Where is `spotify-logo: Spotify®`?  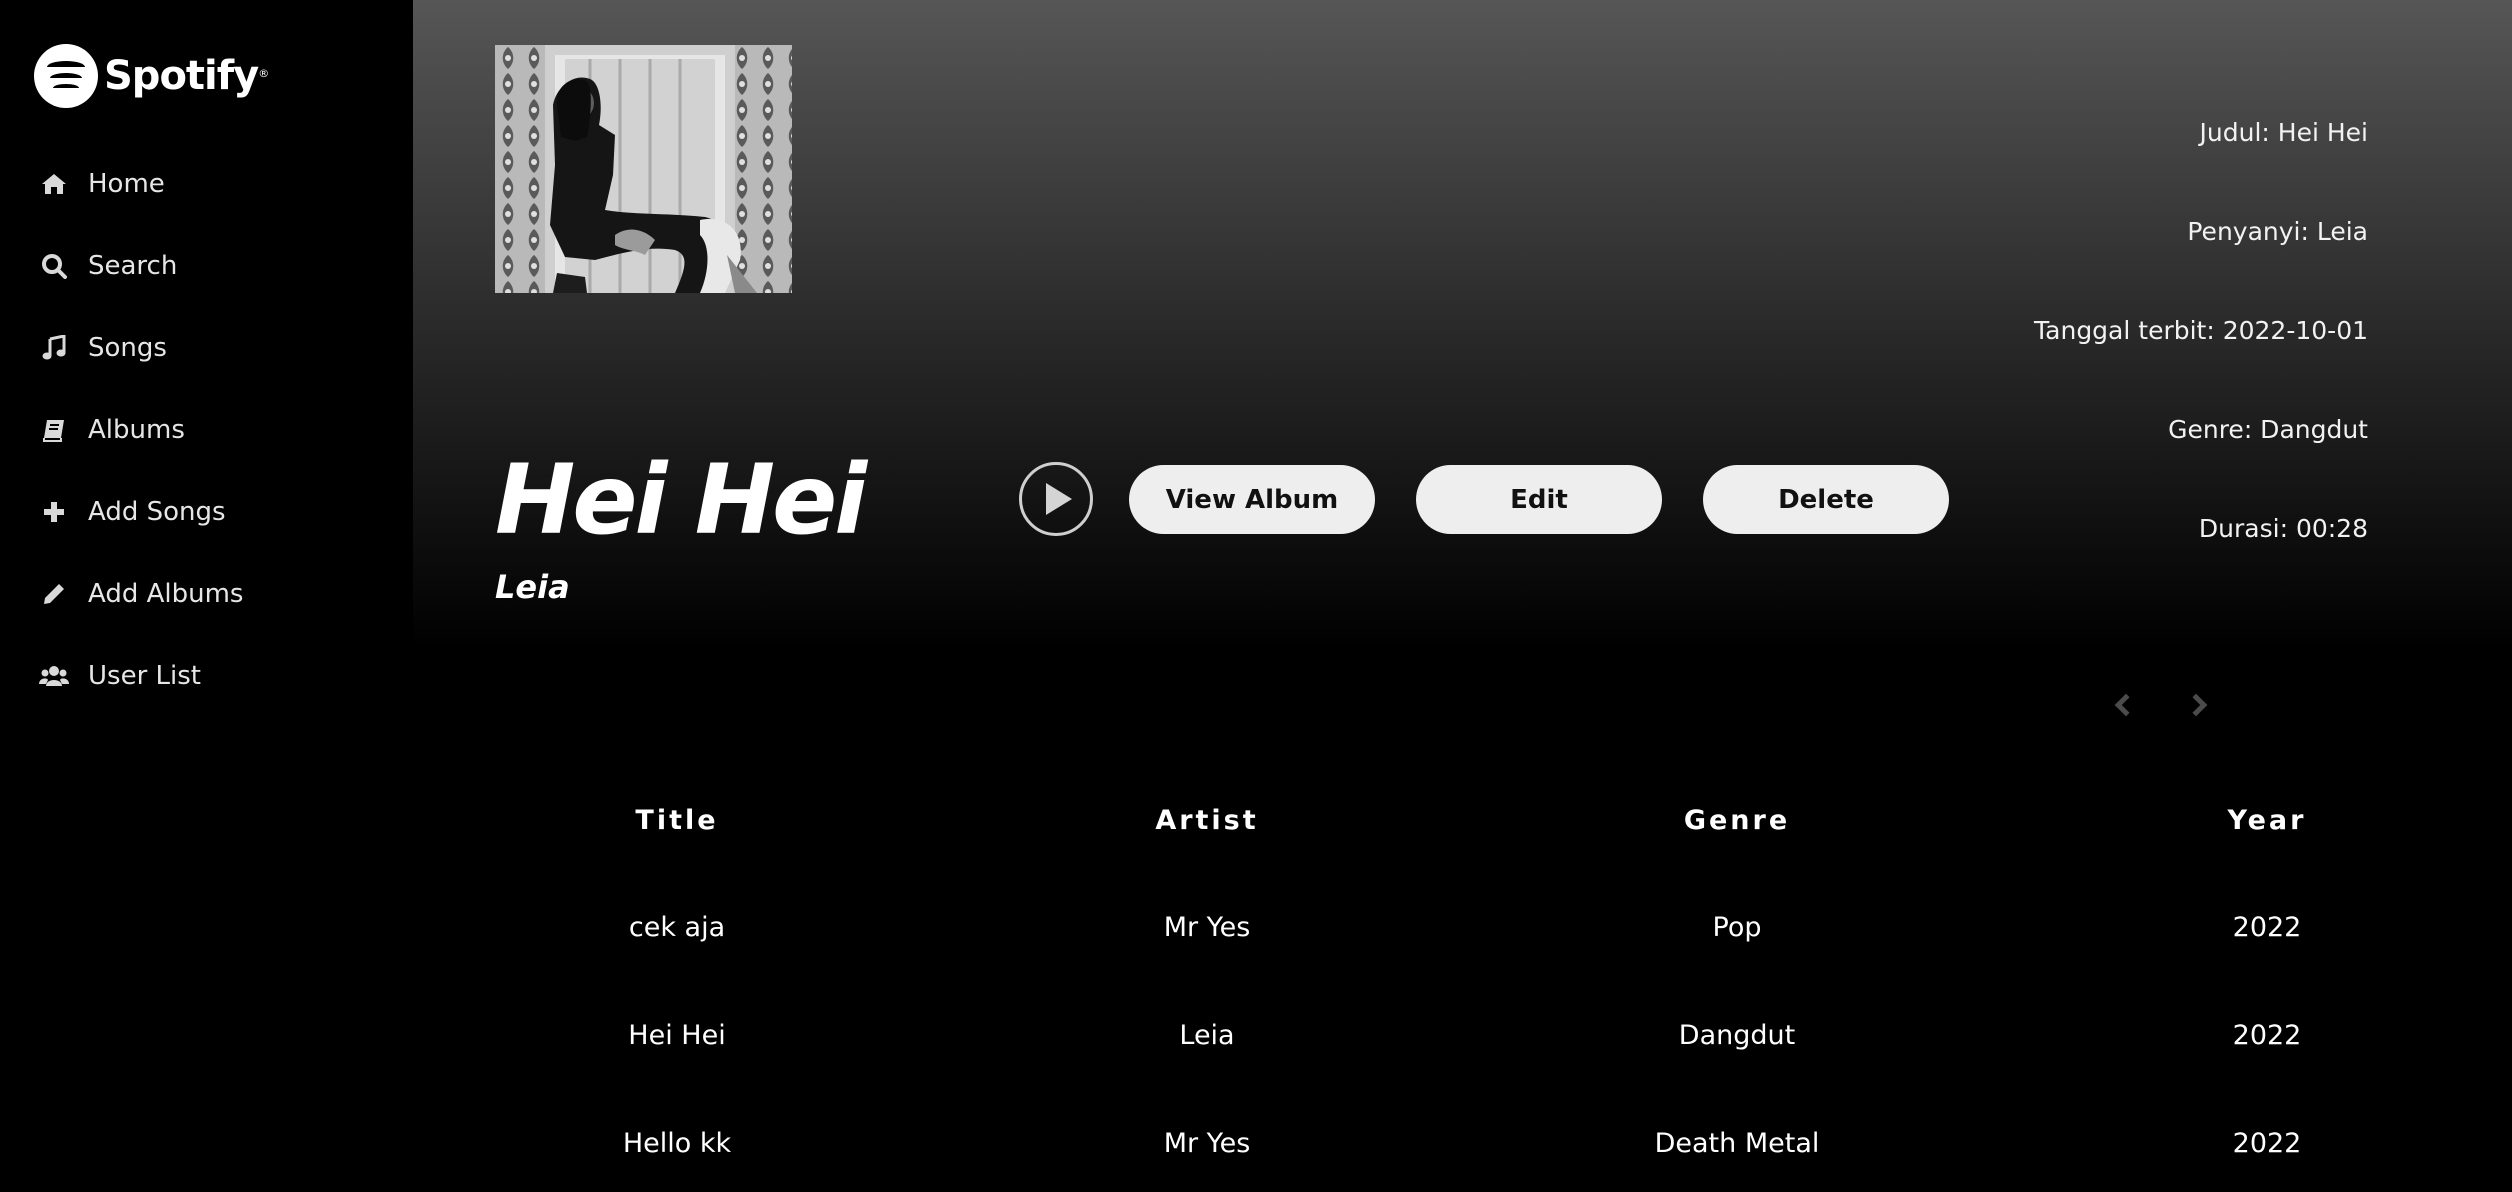 spotify-logo: Spotify® is located at coordinates (151, 76).